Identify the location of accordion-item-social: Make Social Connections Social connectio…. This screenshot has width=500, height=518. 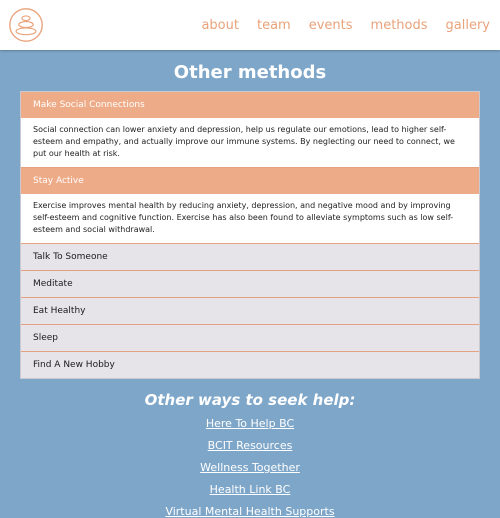
(250, 129).